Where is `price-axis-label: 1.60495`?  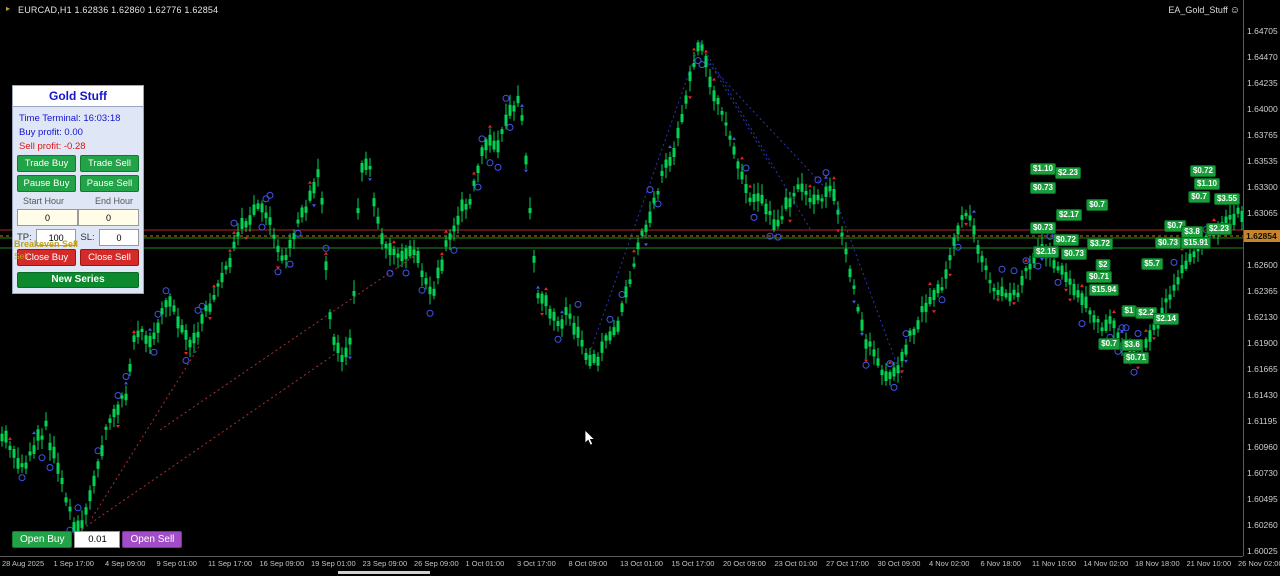
price-axis-label: 1.60495 is located at coordinates (1262, 499).